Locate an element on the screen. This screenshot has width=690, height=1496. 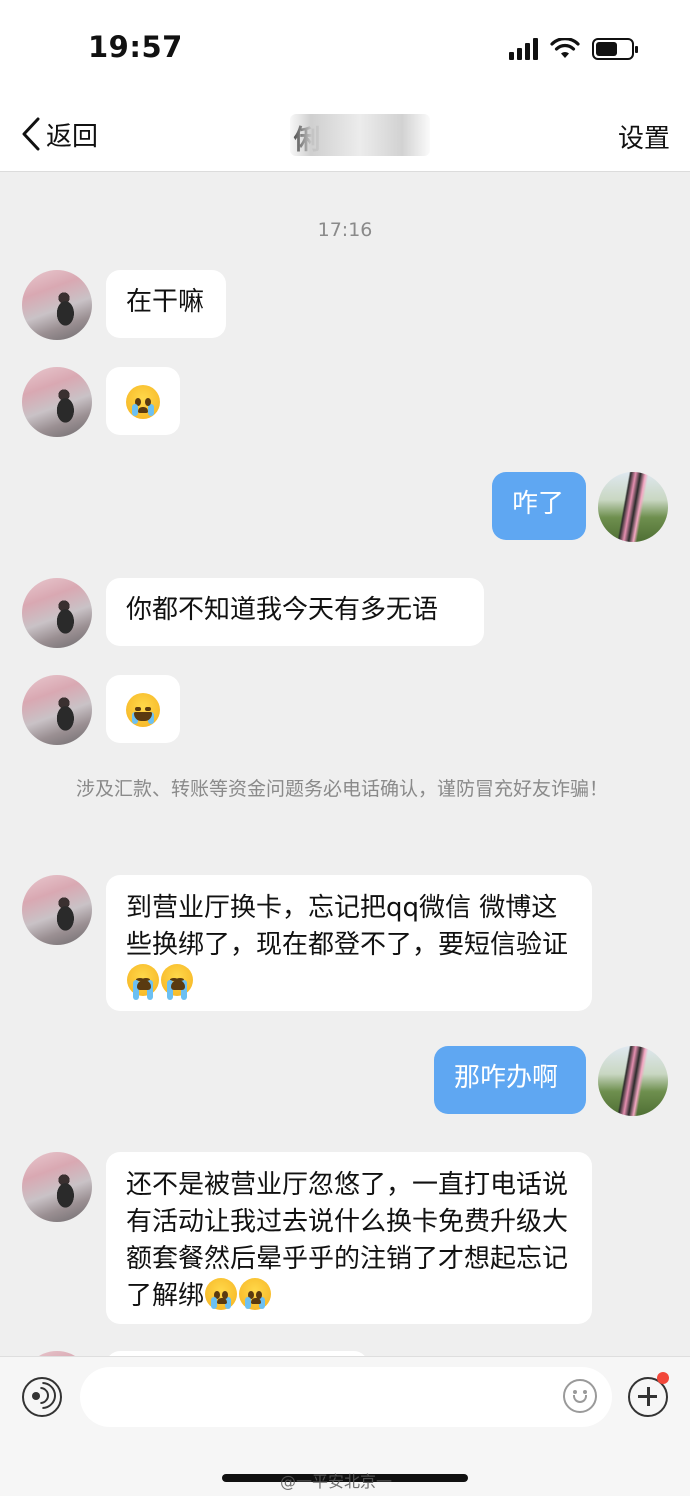
incoming-message: 到营业厅换卡，忘记把qq微信 微博这些换绑了，现在都登不了，要短信验证 is located at coordinates (349, 943).